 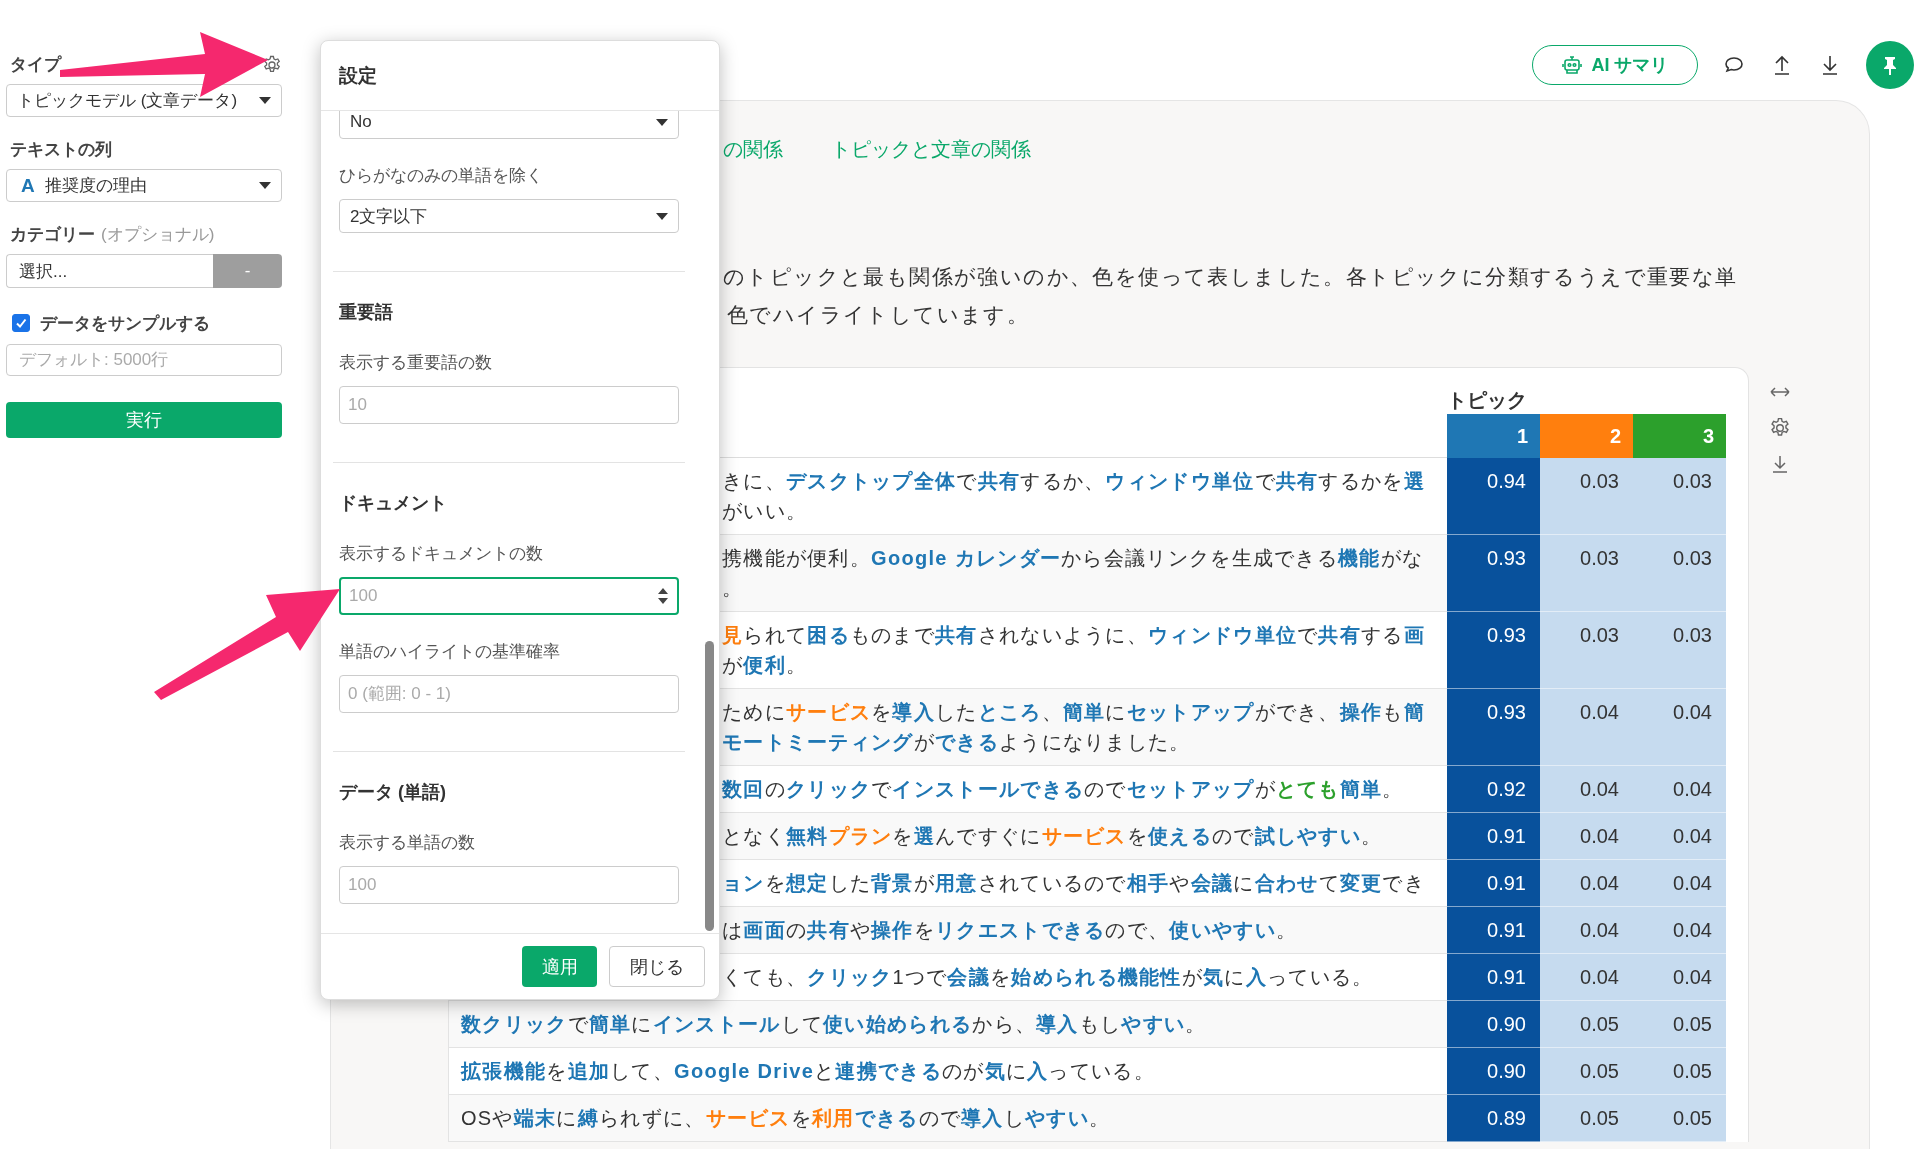 I want to click on dropdown: 2文字以下, so click(x=509, y=216).